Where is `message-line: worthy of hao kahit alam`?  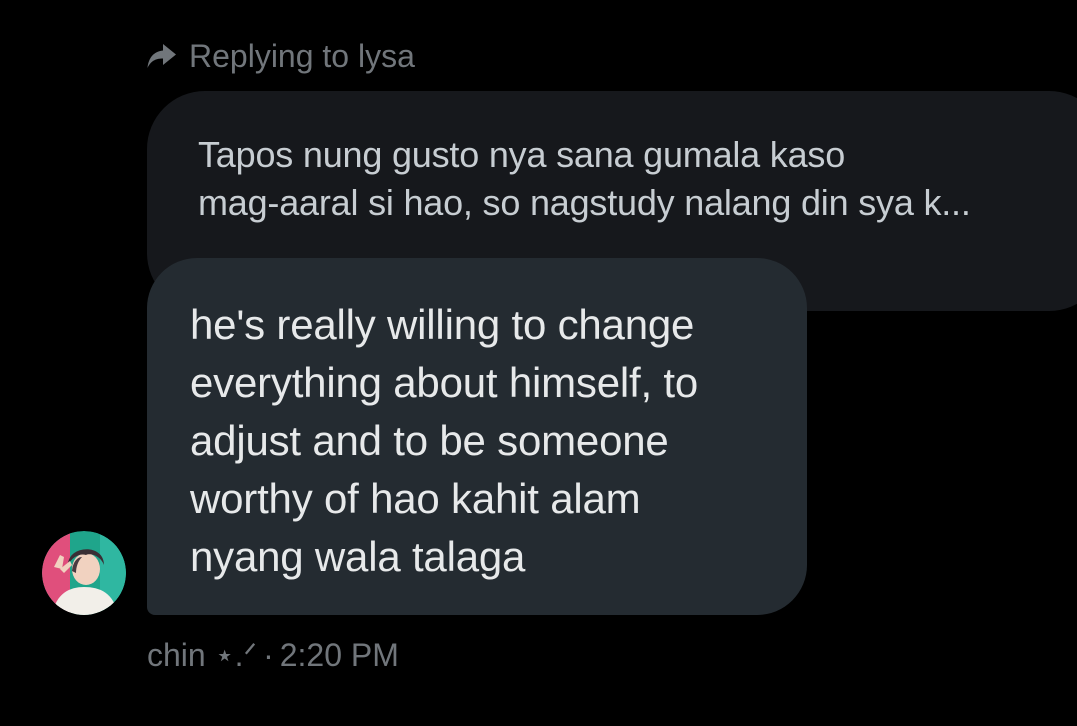 message-line: worthy of hao kahit alam is located at coordinates (415, 498).